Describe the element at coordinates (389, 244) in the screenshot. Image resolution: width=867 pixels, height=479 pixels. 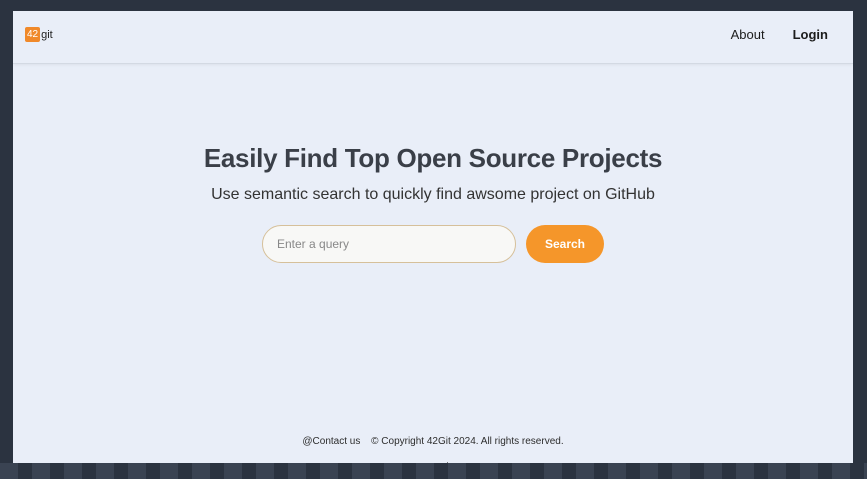
I see `search-input` at that location.